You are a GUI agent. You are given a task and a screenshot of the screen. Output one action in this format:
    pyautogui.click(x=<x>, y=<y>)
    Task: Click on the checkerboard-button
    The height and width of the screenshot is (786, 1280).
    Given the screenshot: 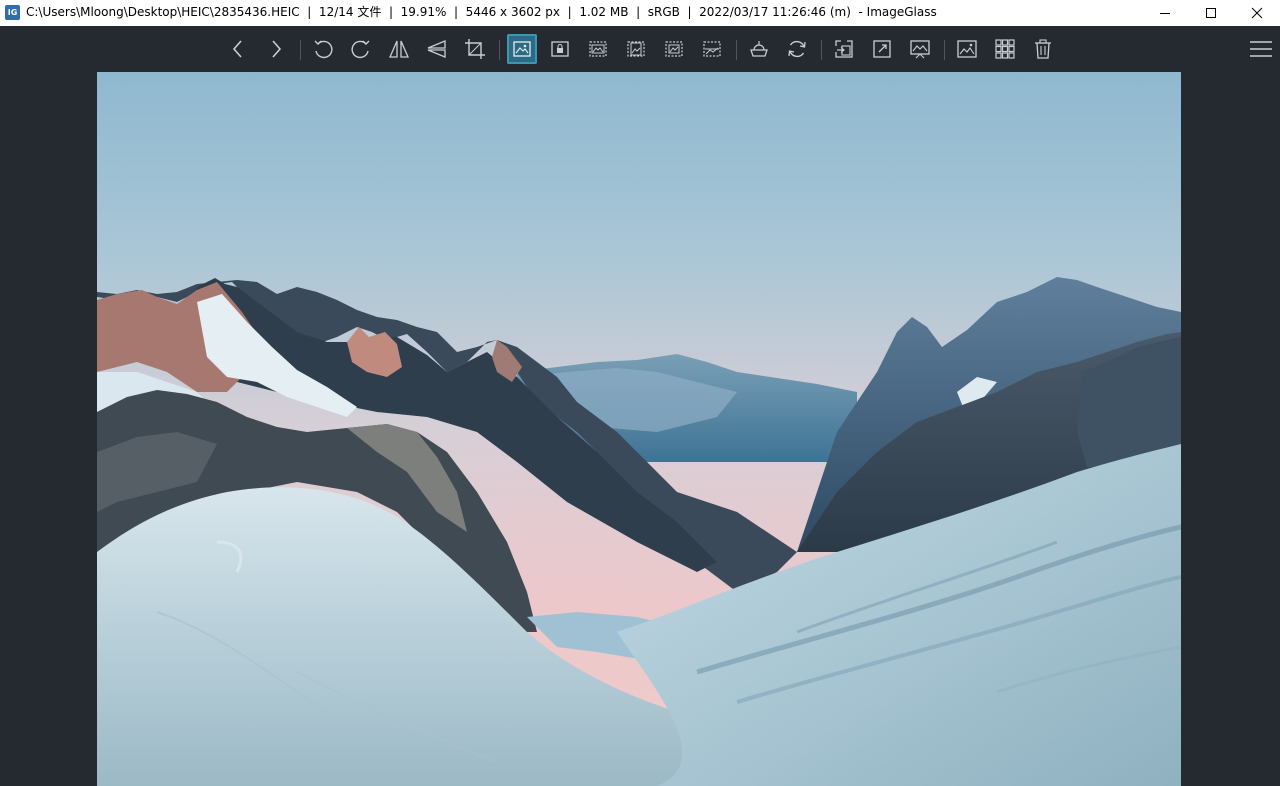 What is the action you would take?
    pyautogui.click(x=1005, y=49)
    